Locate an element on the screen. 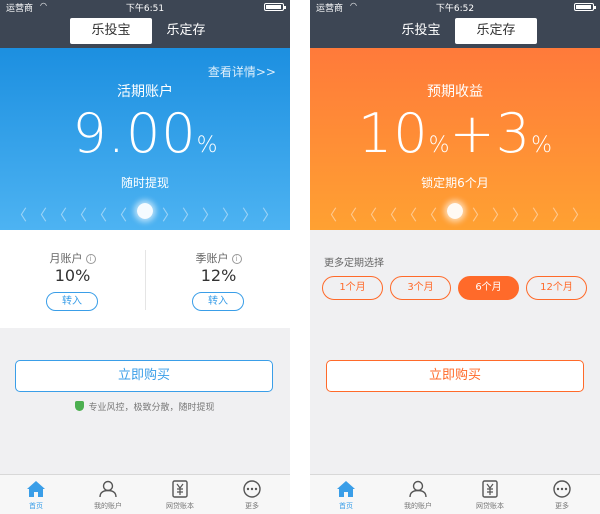 This screenshot has height=514, width=600. feature-note: 专业风控，极致分散，随时提现 is located at coordinates (145, 406).